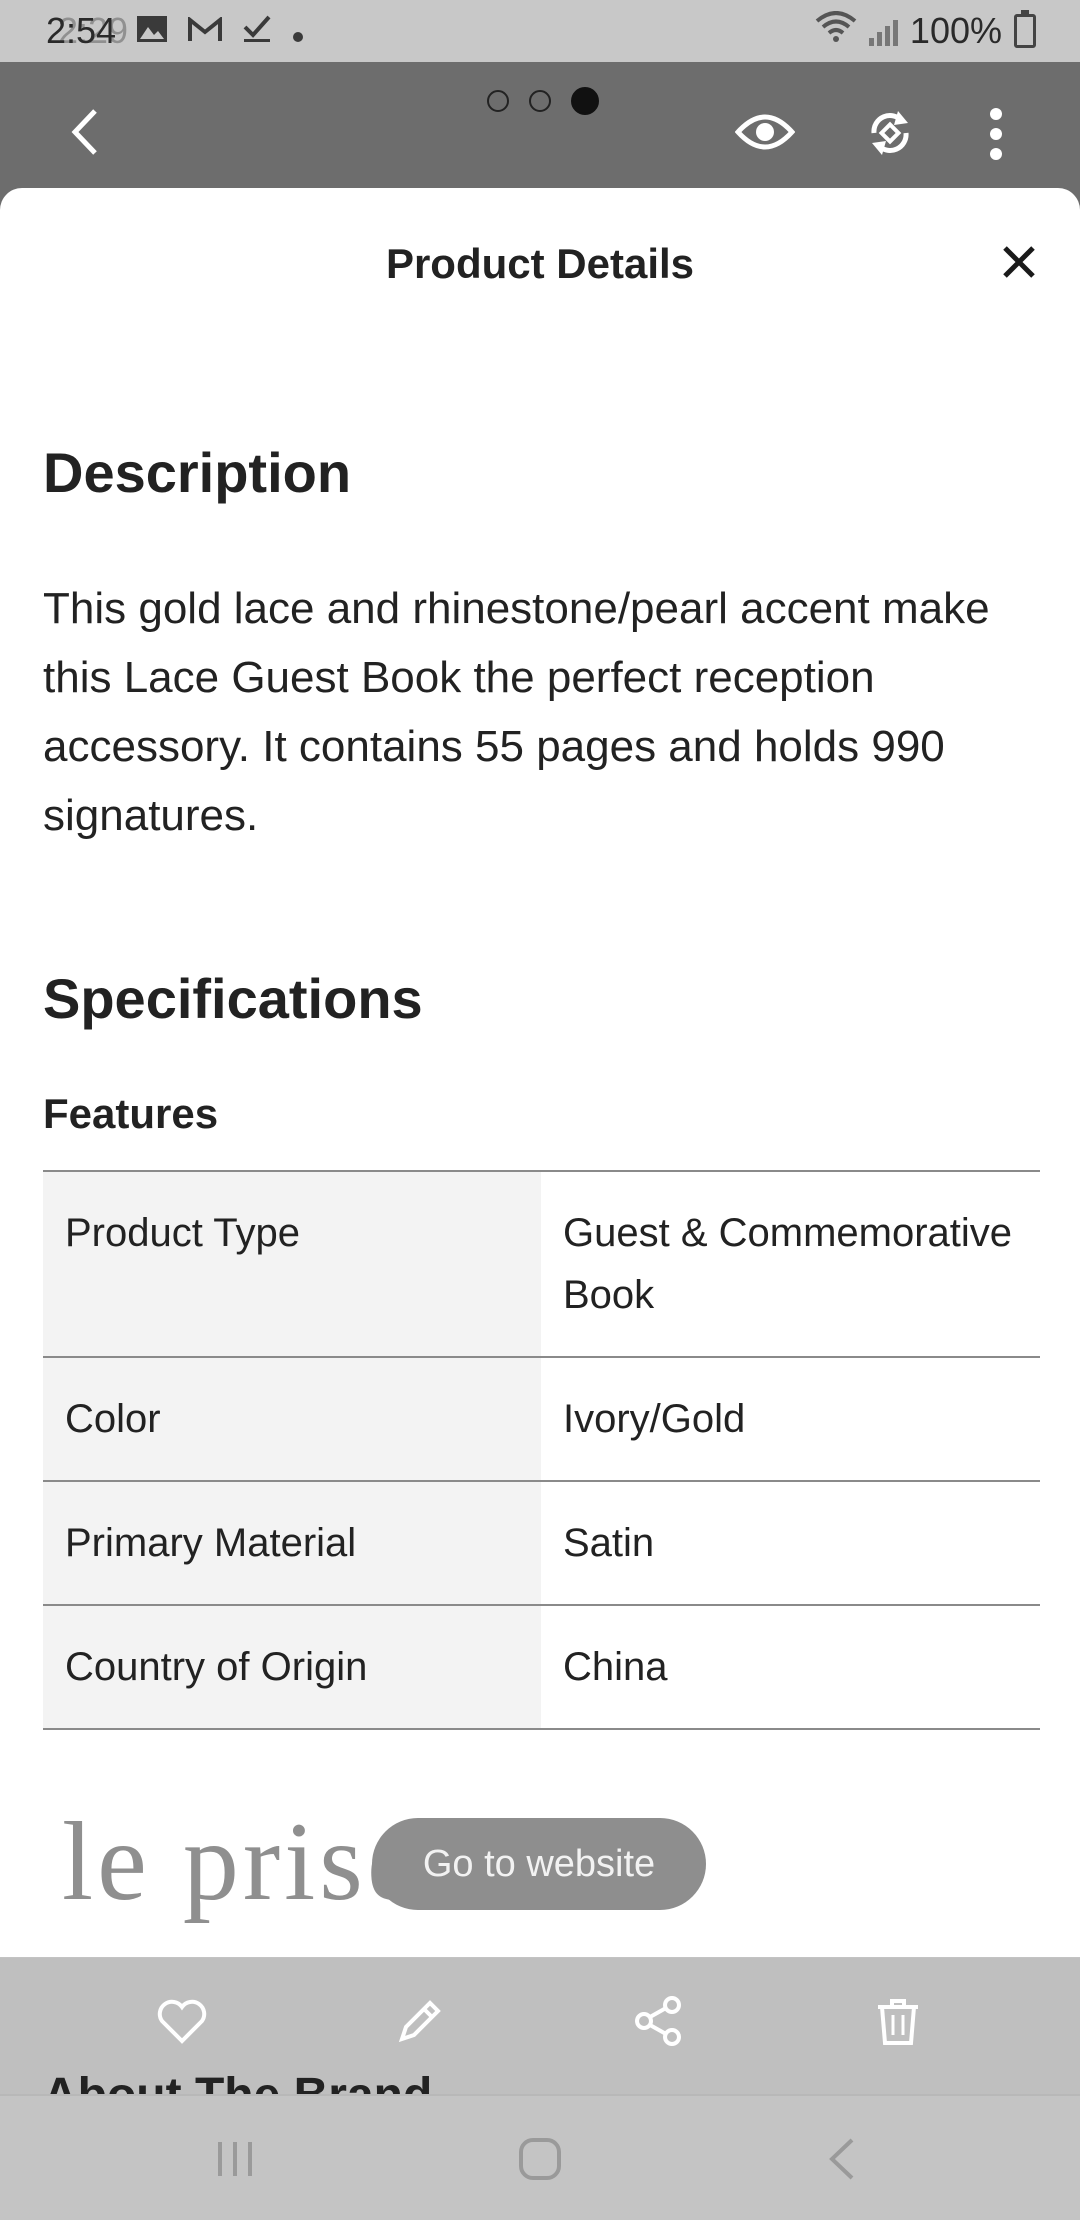 This screenshot has width=1080, height=2220. I want to click on notification-dot-icon, so click(298, 31).